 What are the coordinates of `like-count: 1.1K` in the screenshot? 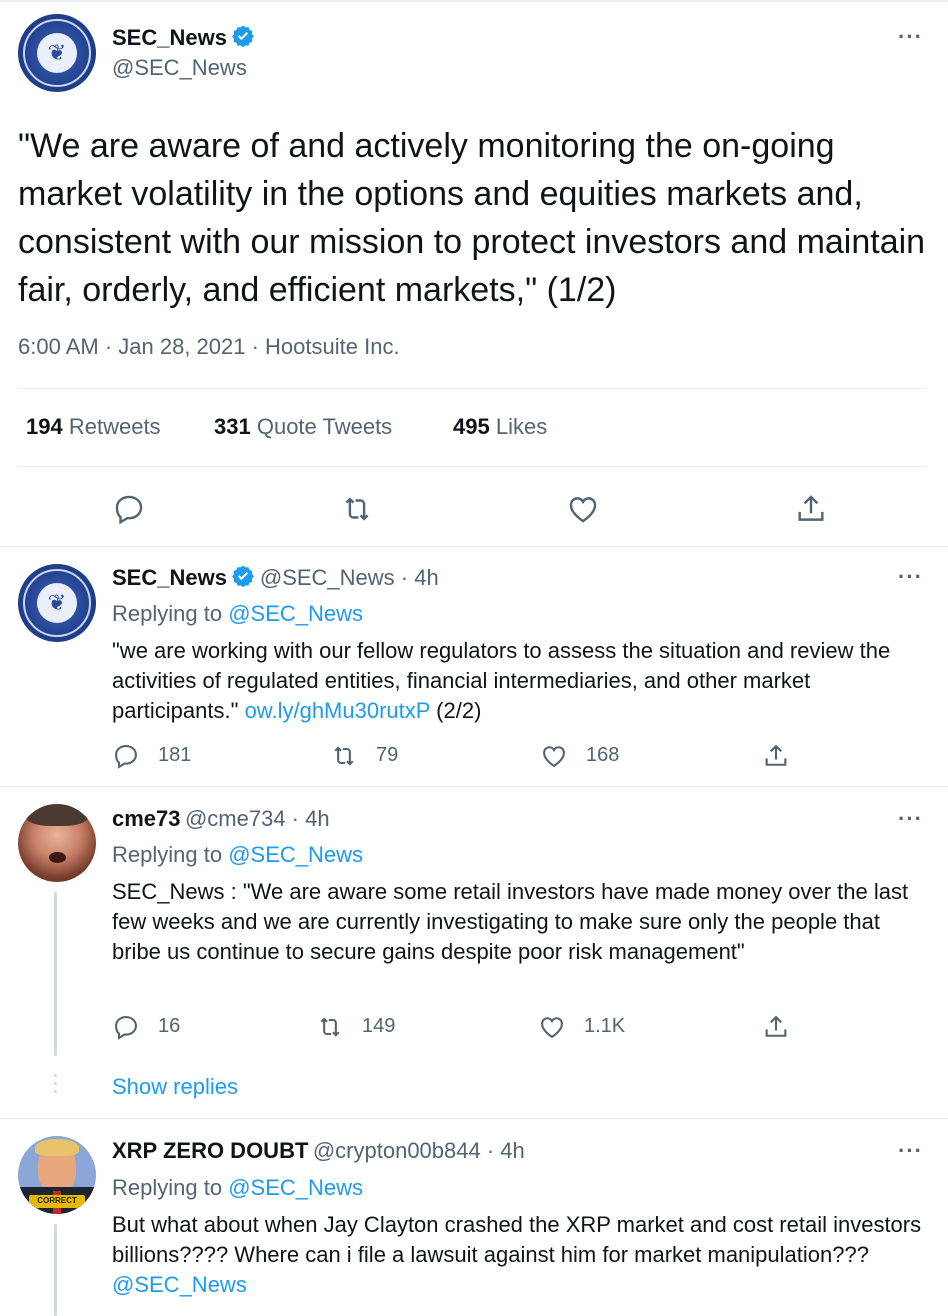 It's located at (605, 1026).